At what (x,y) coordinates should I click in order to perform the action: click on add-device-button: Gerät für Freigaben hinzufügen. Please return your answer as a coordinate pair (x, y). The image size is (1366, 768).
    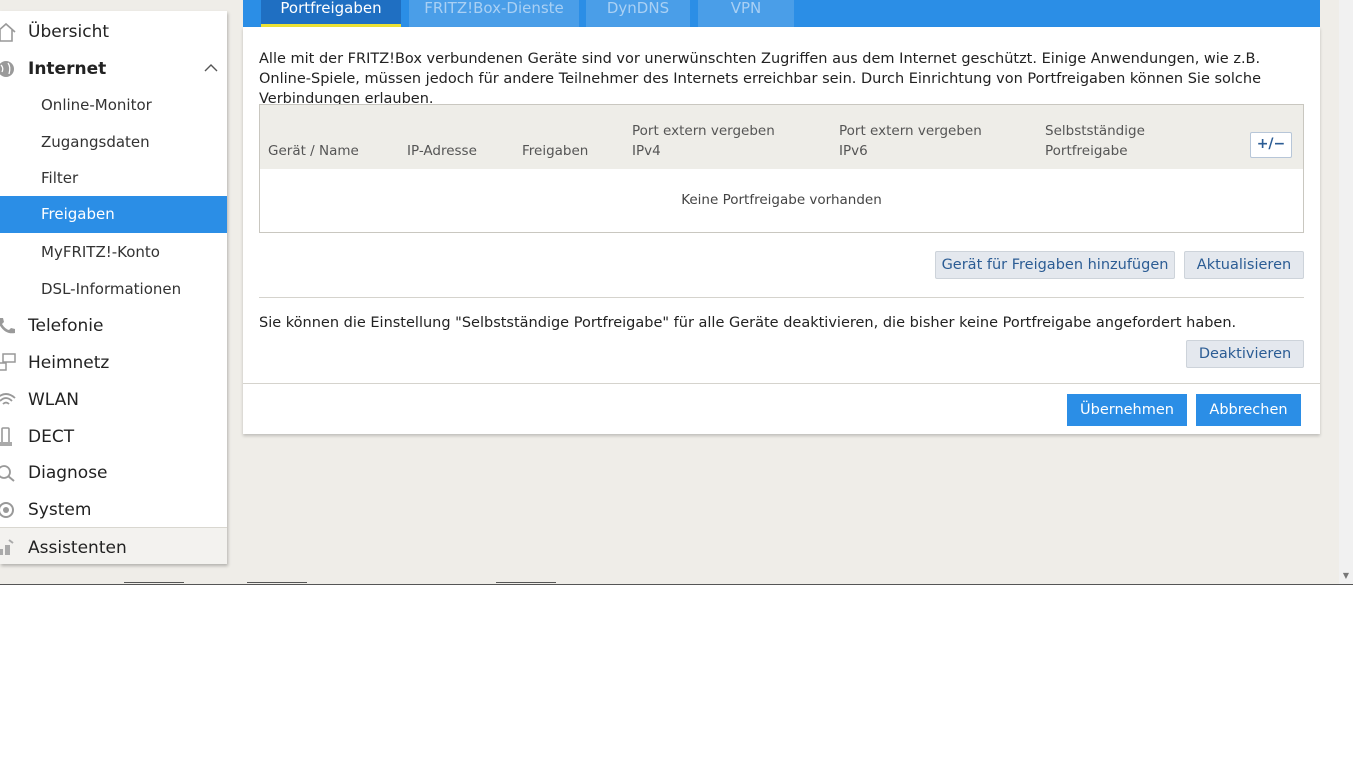
    Looking at the image, I should click on (1055, 265).